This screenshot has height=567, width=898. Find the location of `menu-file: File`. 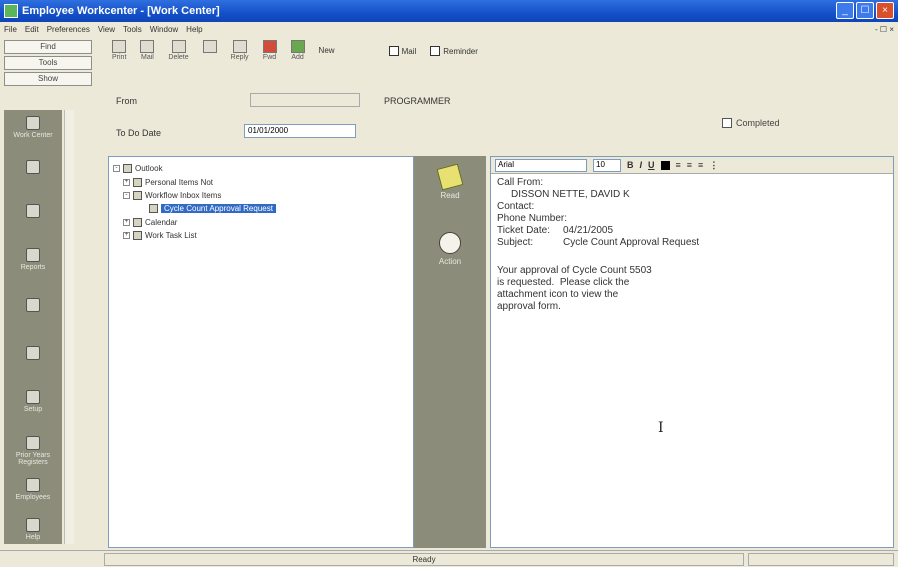

menu-file: File is located at coordinates (10, 29).